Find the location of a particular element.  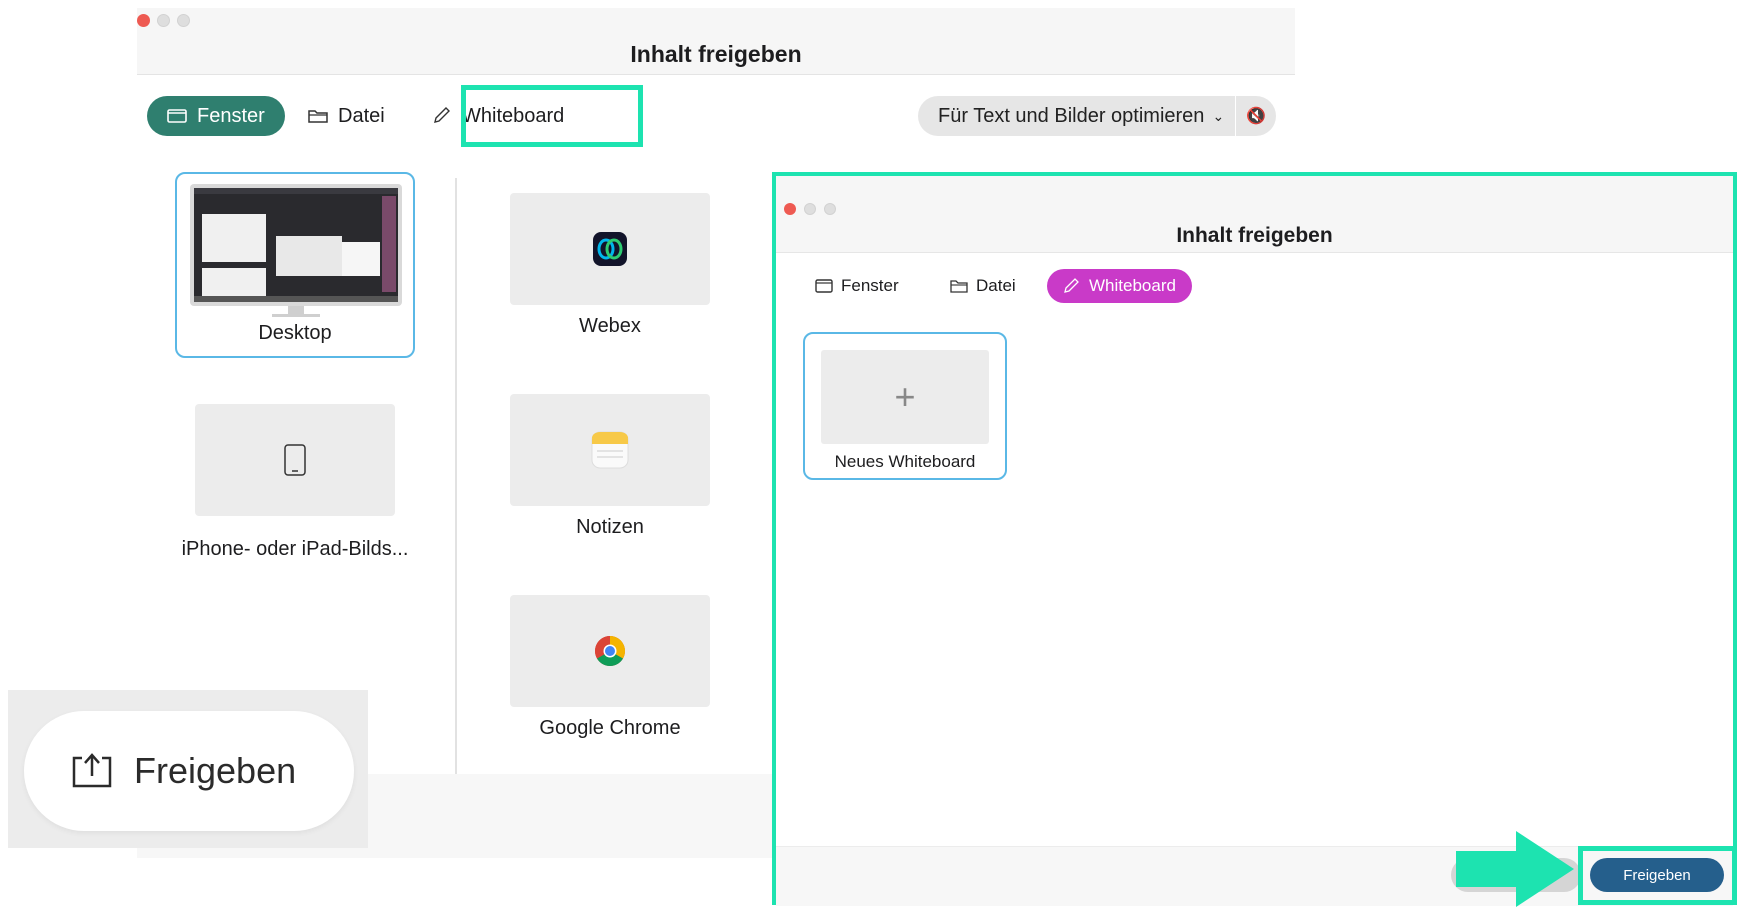

optimize-dropdown: Für Text und Bilder optimieren ⌄ 🔇 is located at coordinates (1097, 116).